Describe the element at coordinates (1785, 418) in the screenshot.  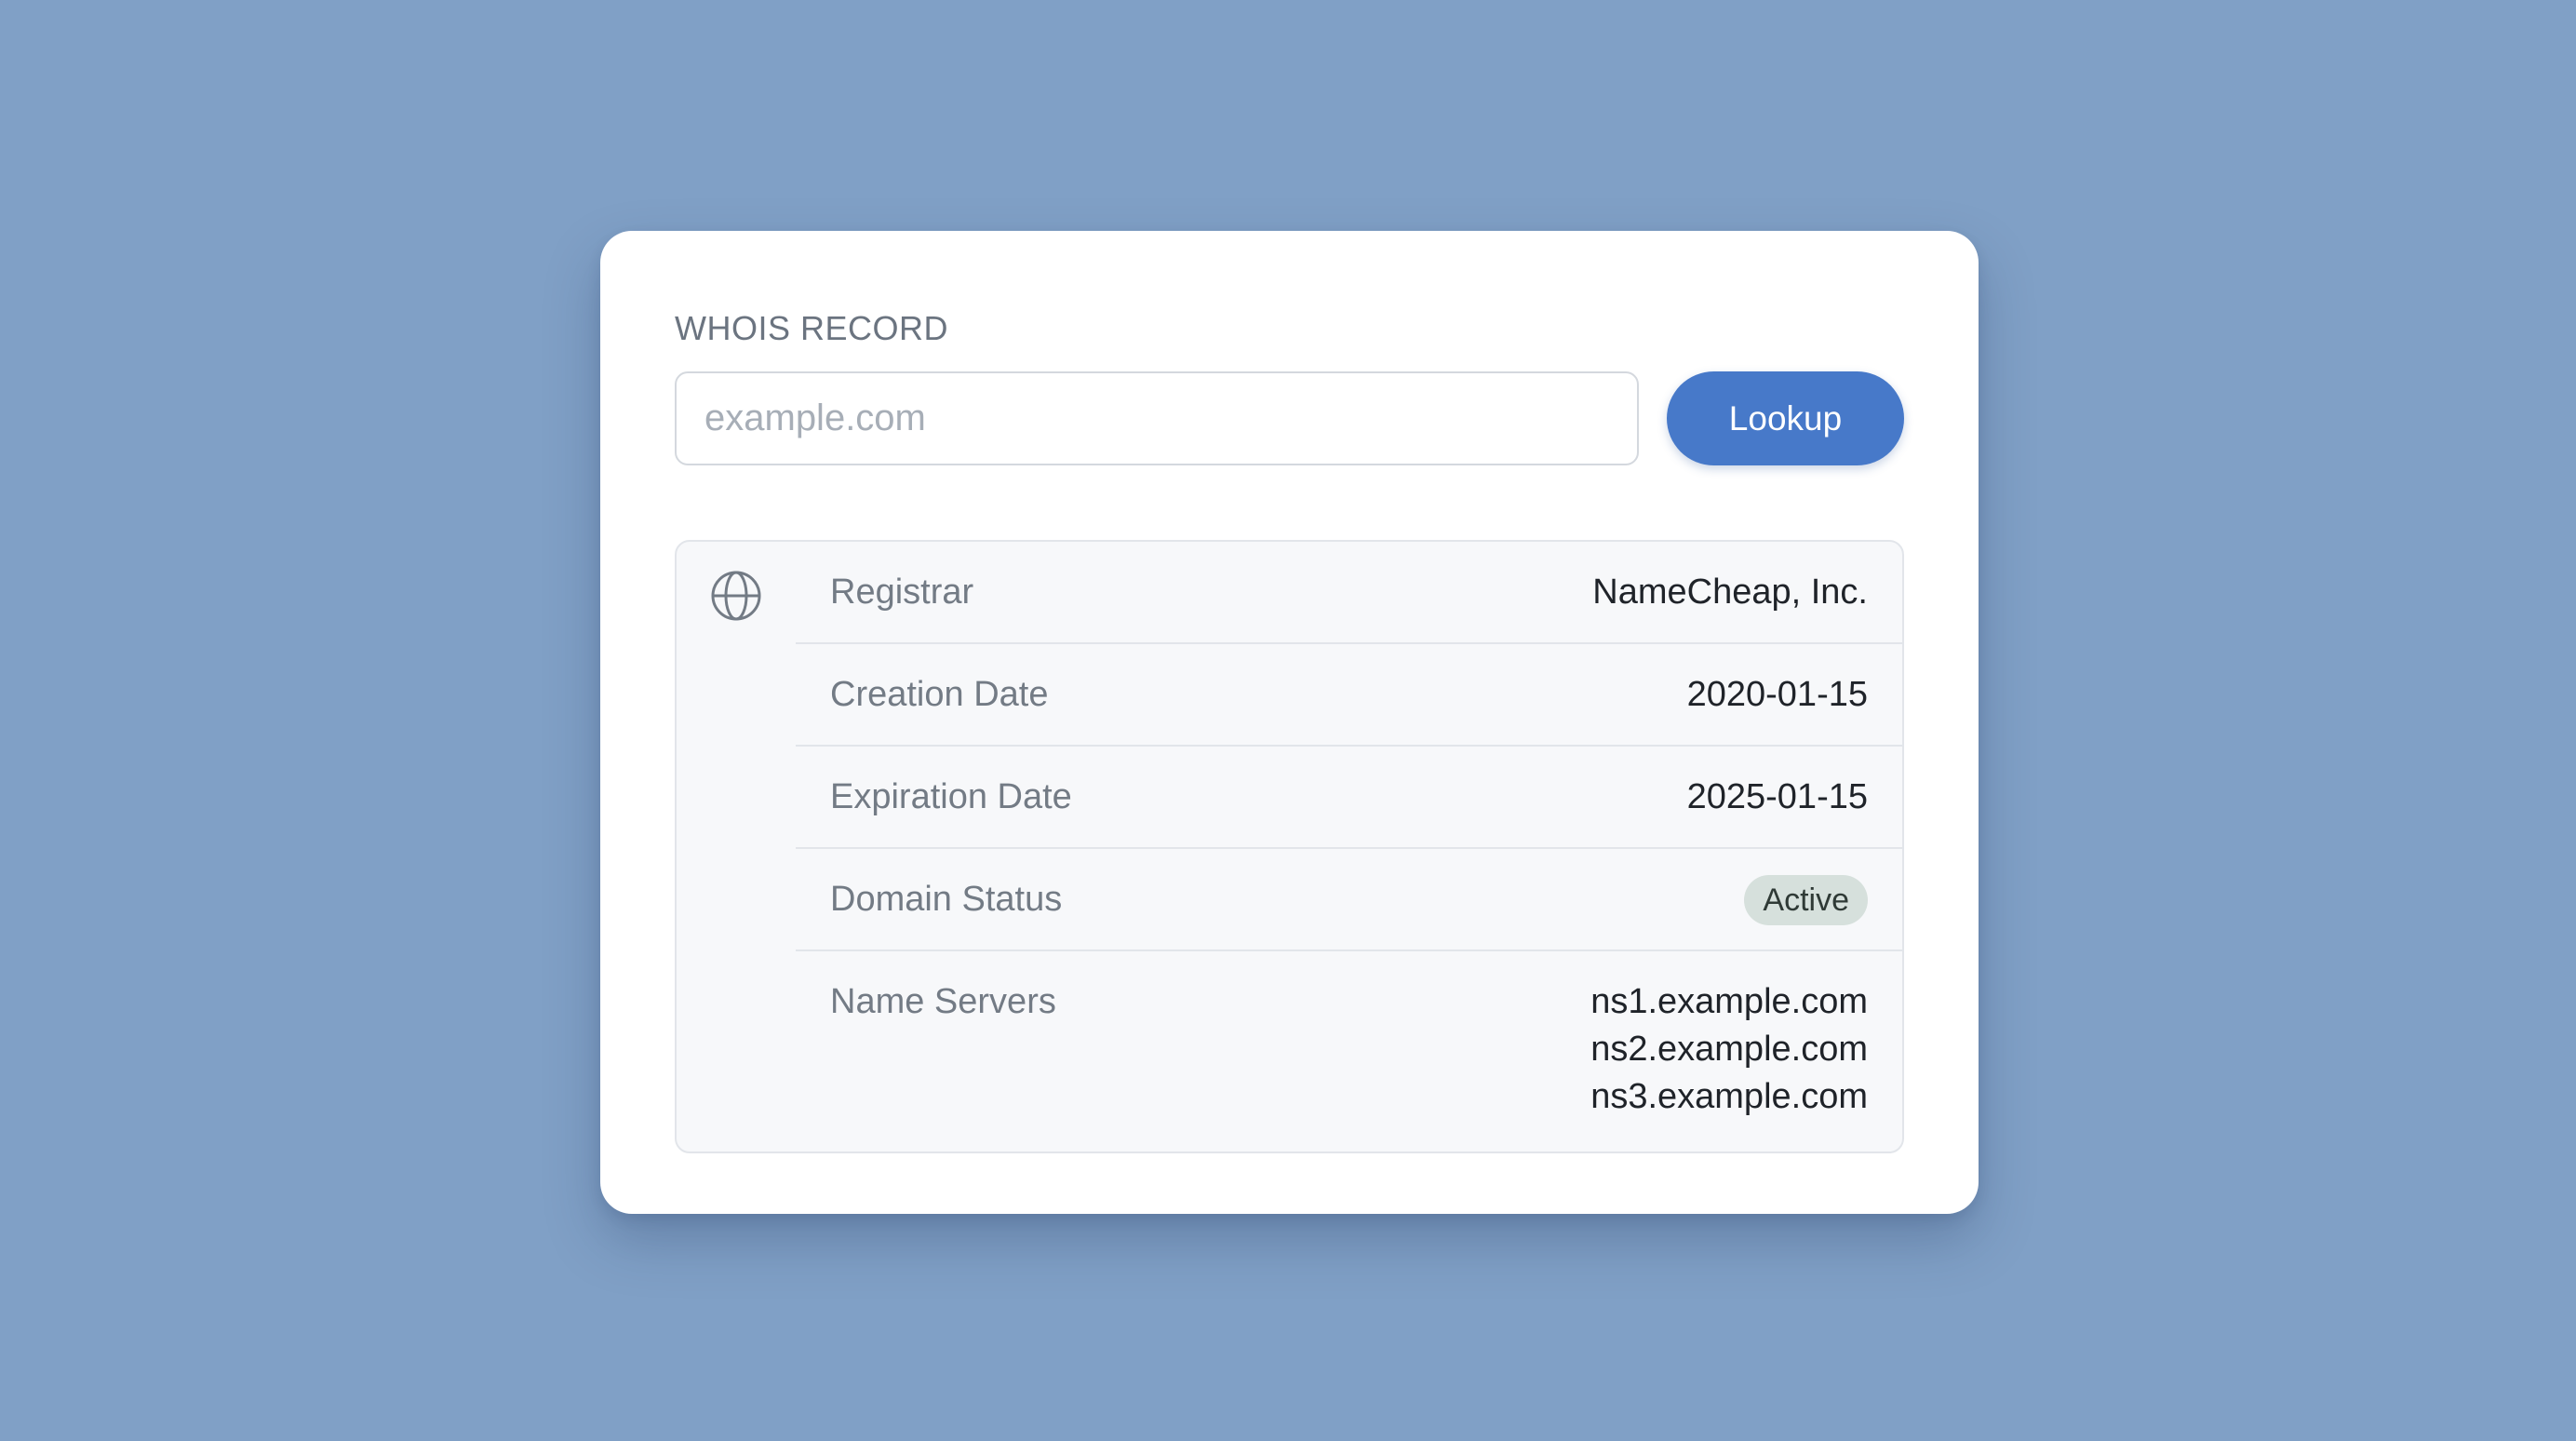
I see `lookup-button: Lookup` at that location.